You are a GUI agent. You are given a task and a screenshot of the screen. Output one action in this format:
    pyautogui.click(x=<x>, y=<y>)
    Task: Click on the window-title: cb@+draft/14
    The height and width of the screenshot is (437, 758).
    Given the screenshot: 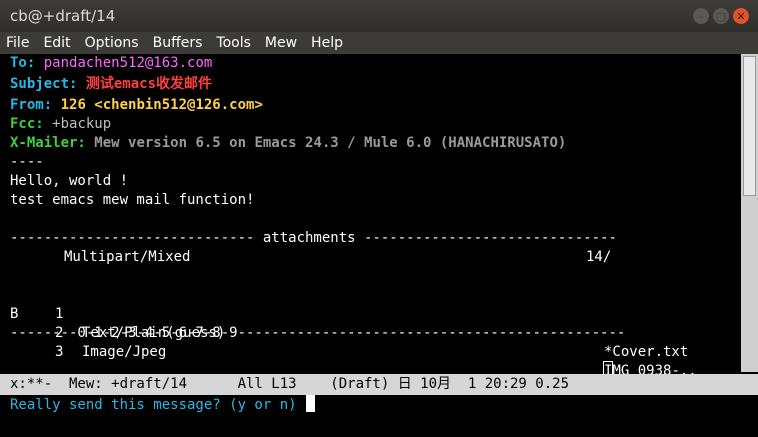 What is the action you would take?
    pyautogui.click(x=63, y=16)
    